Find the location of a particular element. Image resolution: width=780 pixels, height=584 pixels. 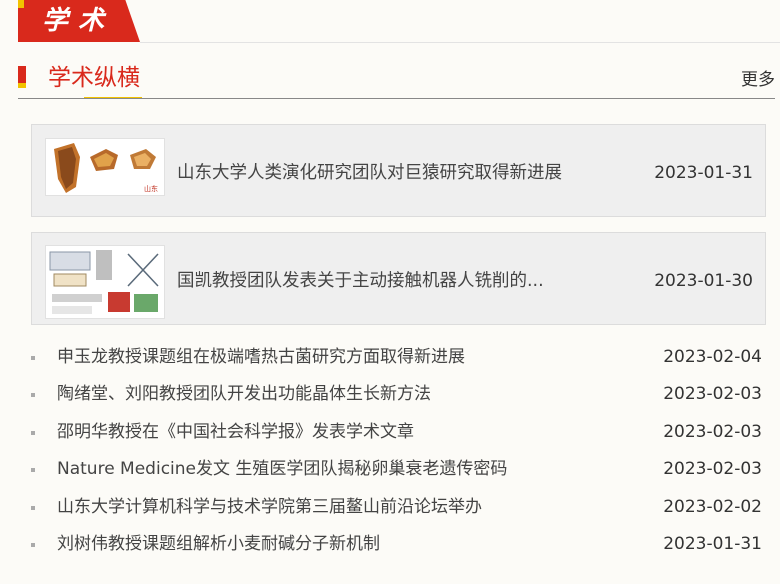

section-tab: 学术 is located at coordinates (79, 21).